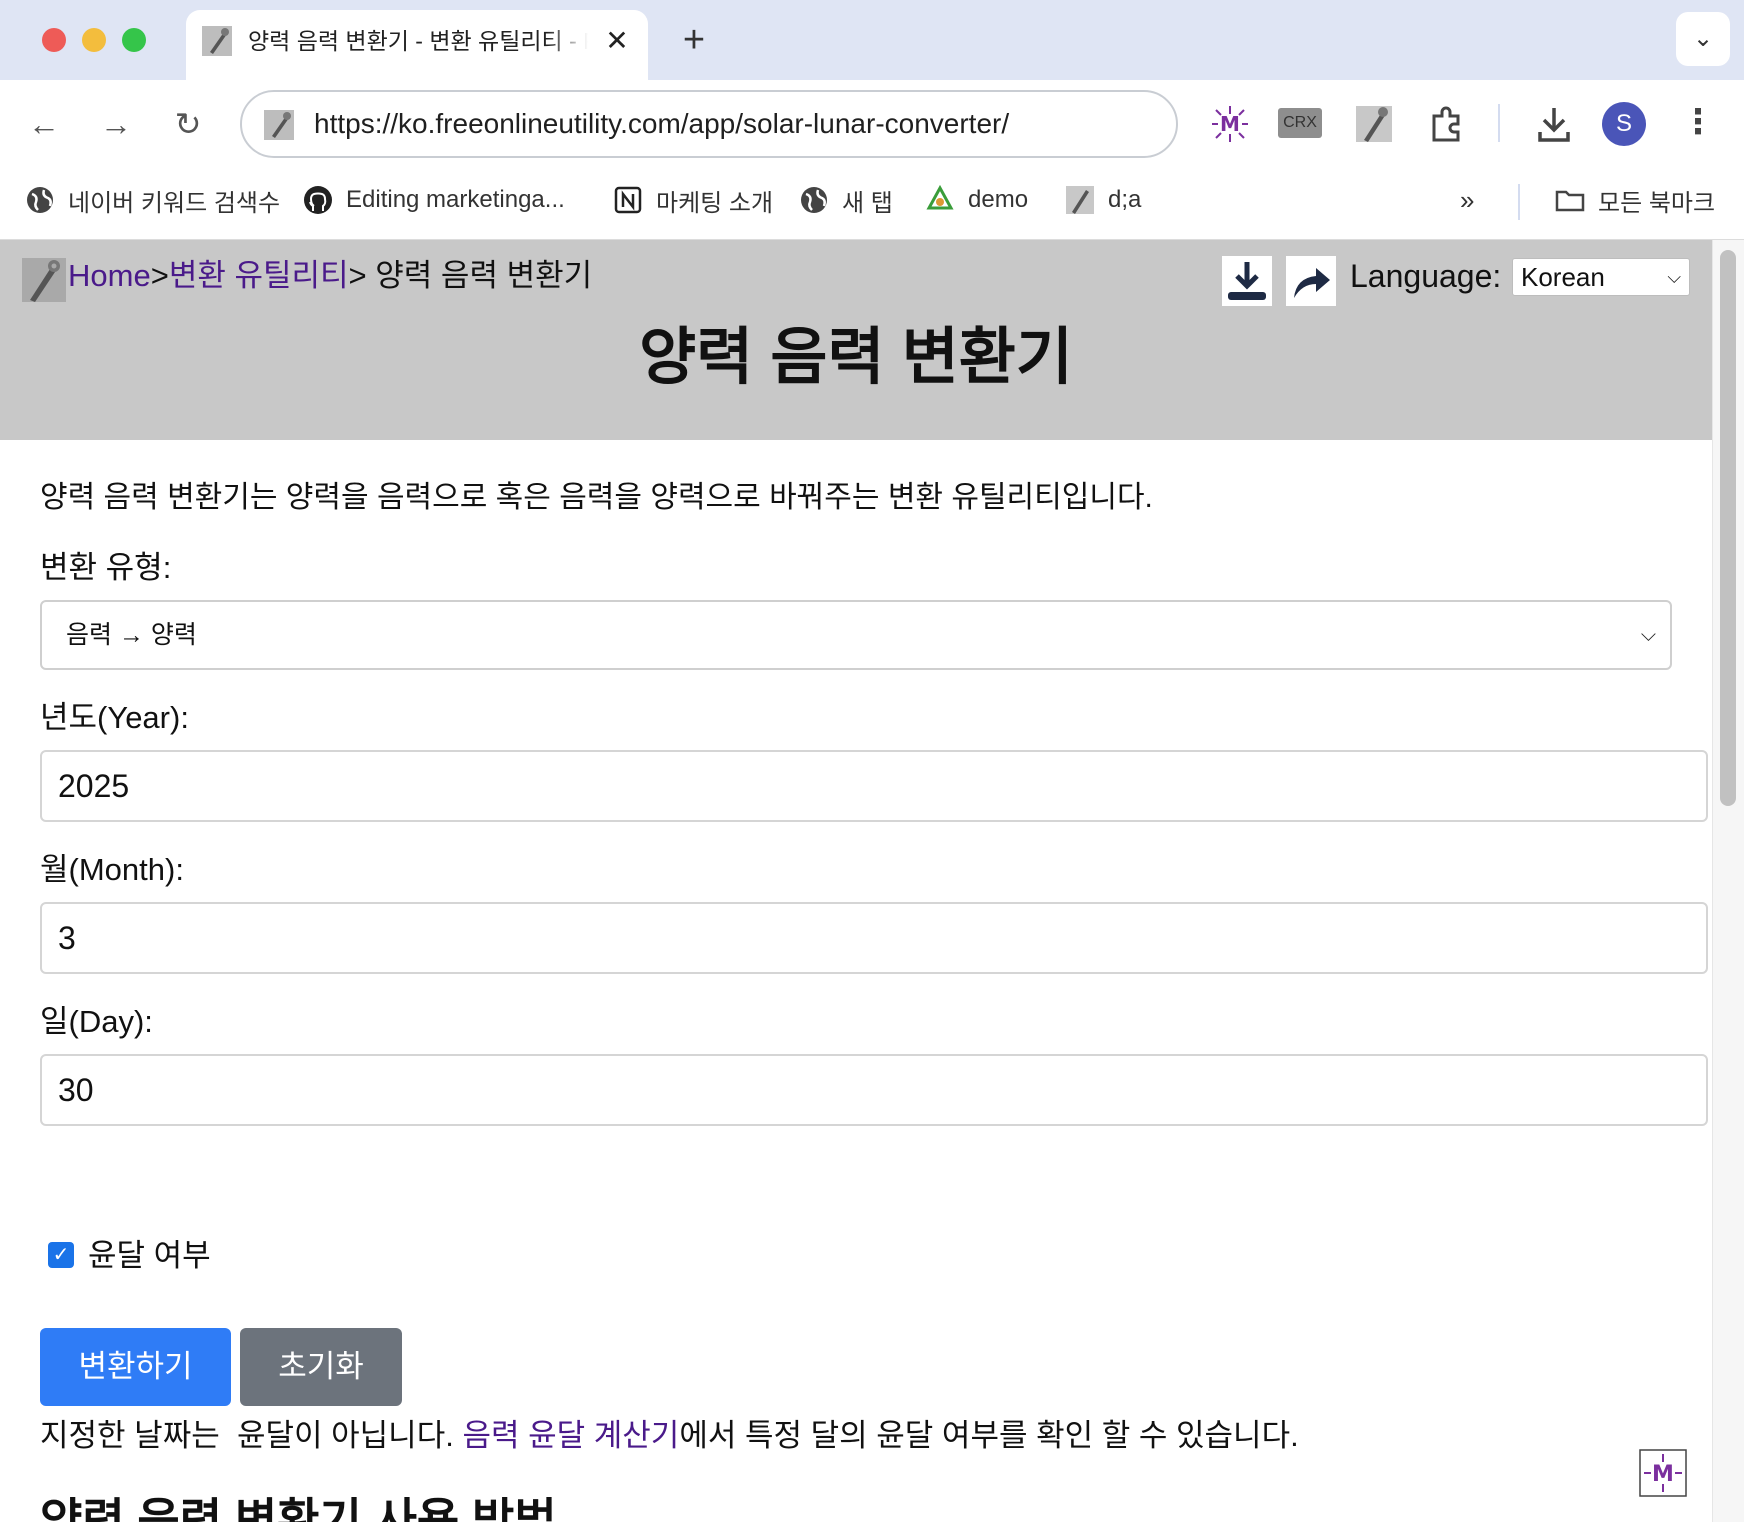 The width and height of the screenshot is (1744, 1522). I want to click on day-input: 30, so click(874, 1090).